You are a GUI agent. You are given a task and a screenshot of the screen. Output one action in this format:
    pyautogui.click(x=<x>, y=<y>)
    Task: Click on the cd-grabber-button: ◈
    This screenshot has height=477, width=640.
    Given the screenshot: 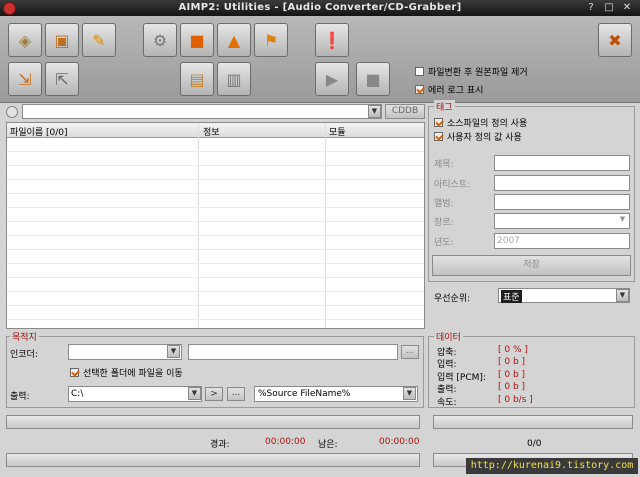 What is the action you would take?
    pyautogui.click(x=25, y=40)
    